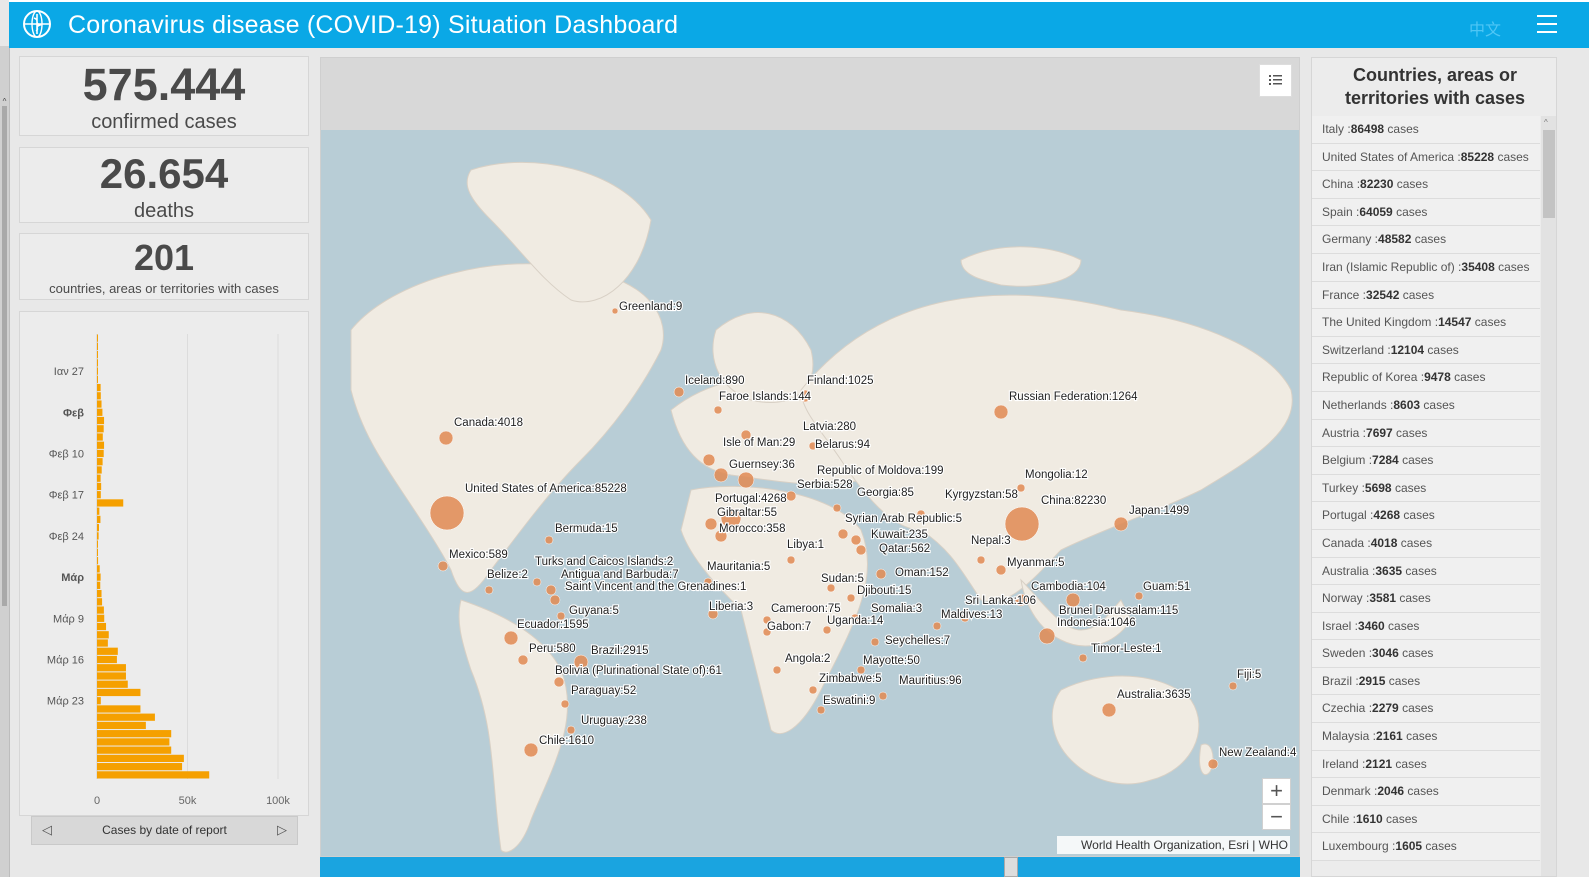 The width and height of the screenshot is (1589, 877). I want to click on country-list-item: Germany :48582 cases, so click(1426, 240).